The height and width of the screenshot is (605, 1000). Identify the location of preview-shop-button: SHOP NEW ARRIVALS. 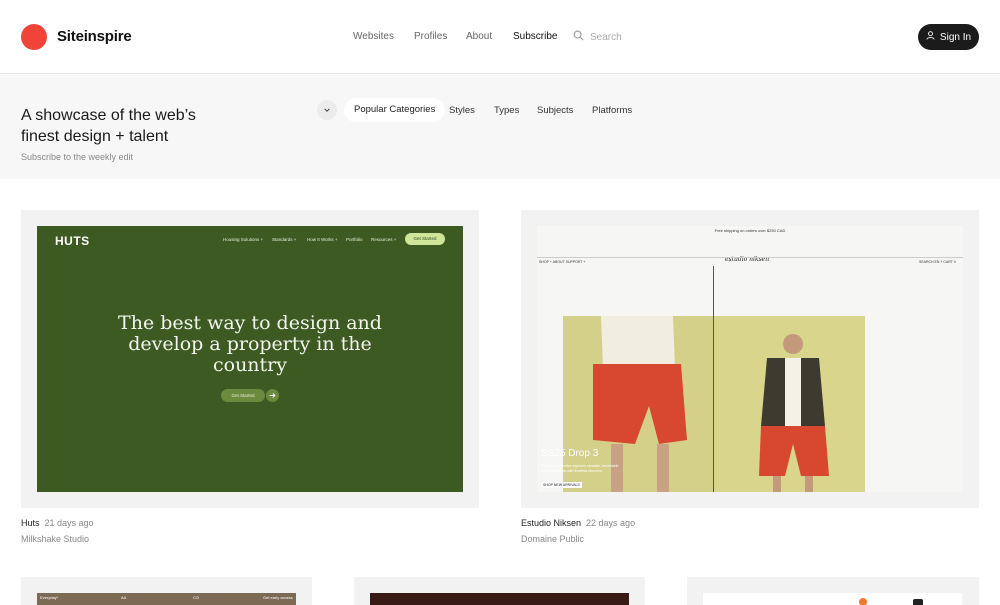
(561, 485).